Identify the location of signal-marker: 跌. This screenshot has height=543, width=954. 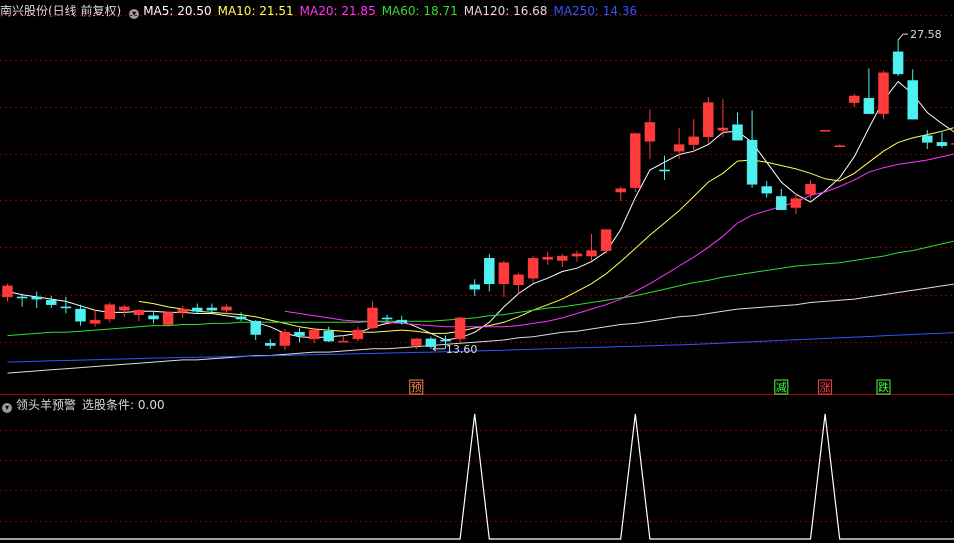
(883, 387).